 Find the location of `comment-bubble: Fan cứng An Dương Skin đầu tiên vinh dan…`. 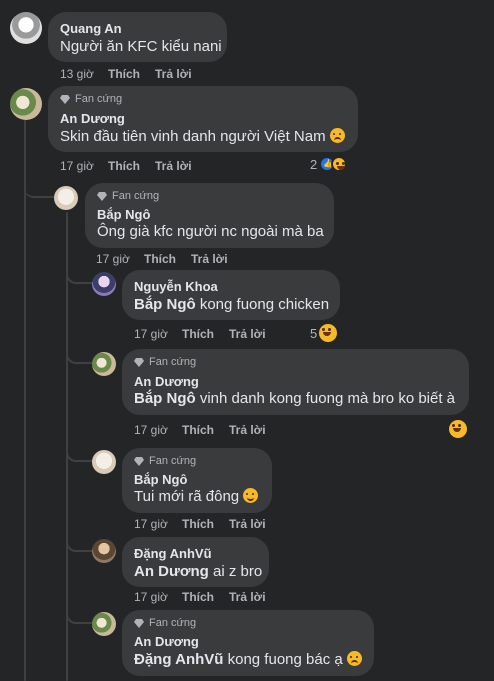

comment-bubble: Fan cứng An Dương Skin đầu tiên vinh dan… is located at coordinates (203, 119).